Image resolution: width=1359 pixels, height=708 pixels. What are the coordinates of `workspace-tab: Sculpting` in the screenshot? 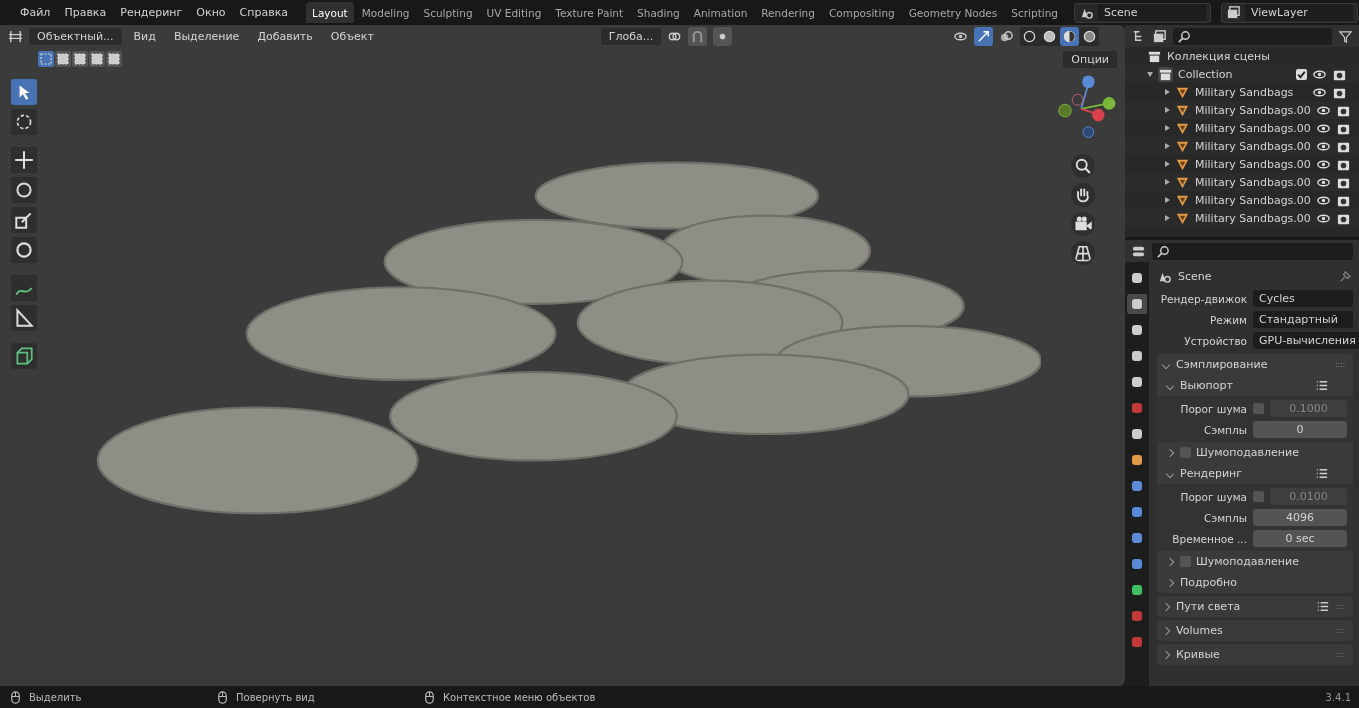 It's located at (448, 12).